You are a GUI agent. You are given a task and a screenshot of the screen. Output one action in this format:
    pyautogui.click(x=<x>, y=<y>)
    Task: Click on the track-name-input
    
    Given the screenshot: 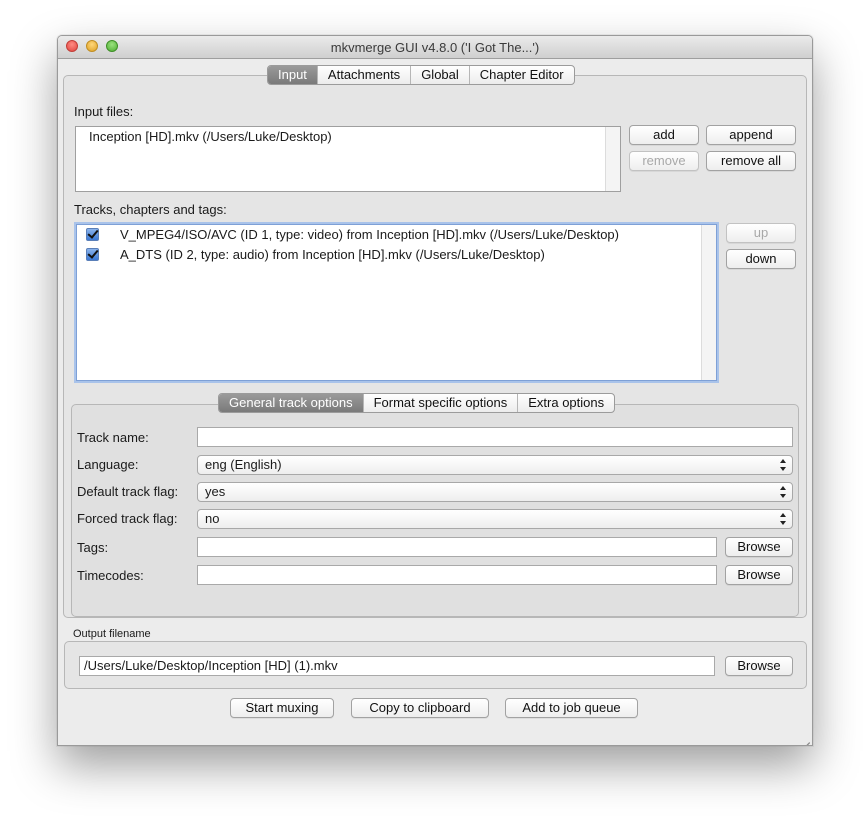 What is the action you would take?
    pyautogui.click(x=495, y=437)
    